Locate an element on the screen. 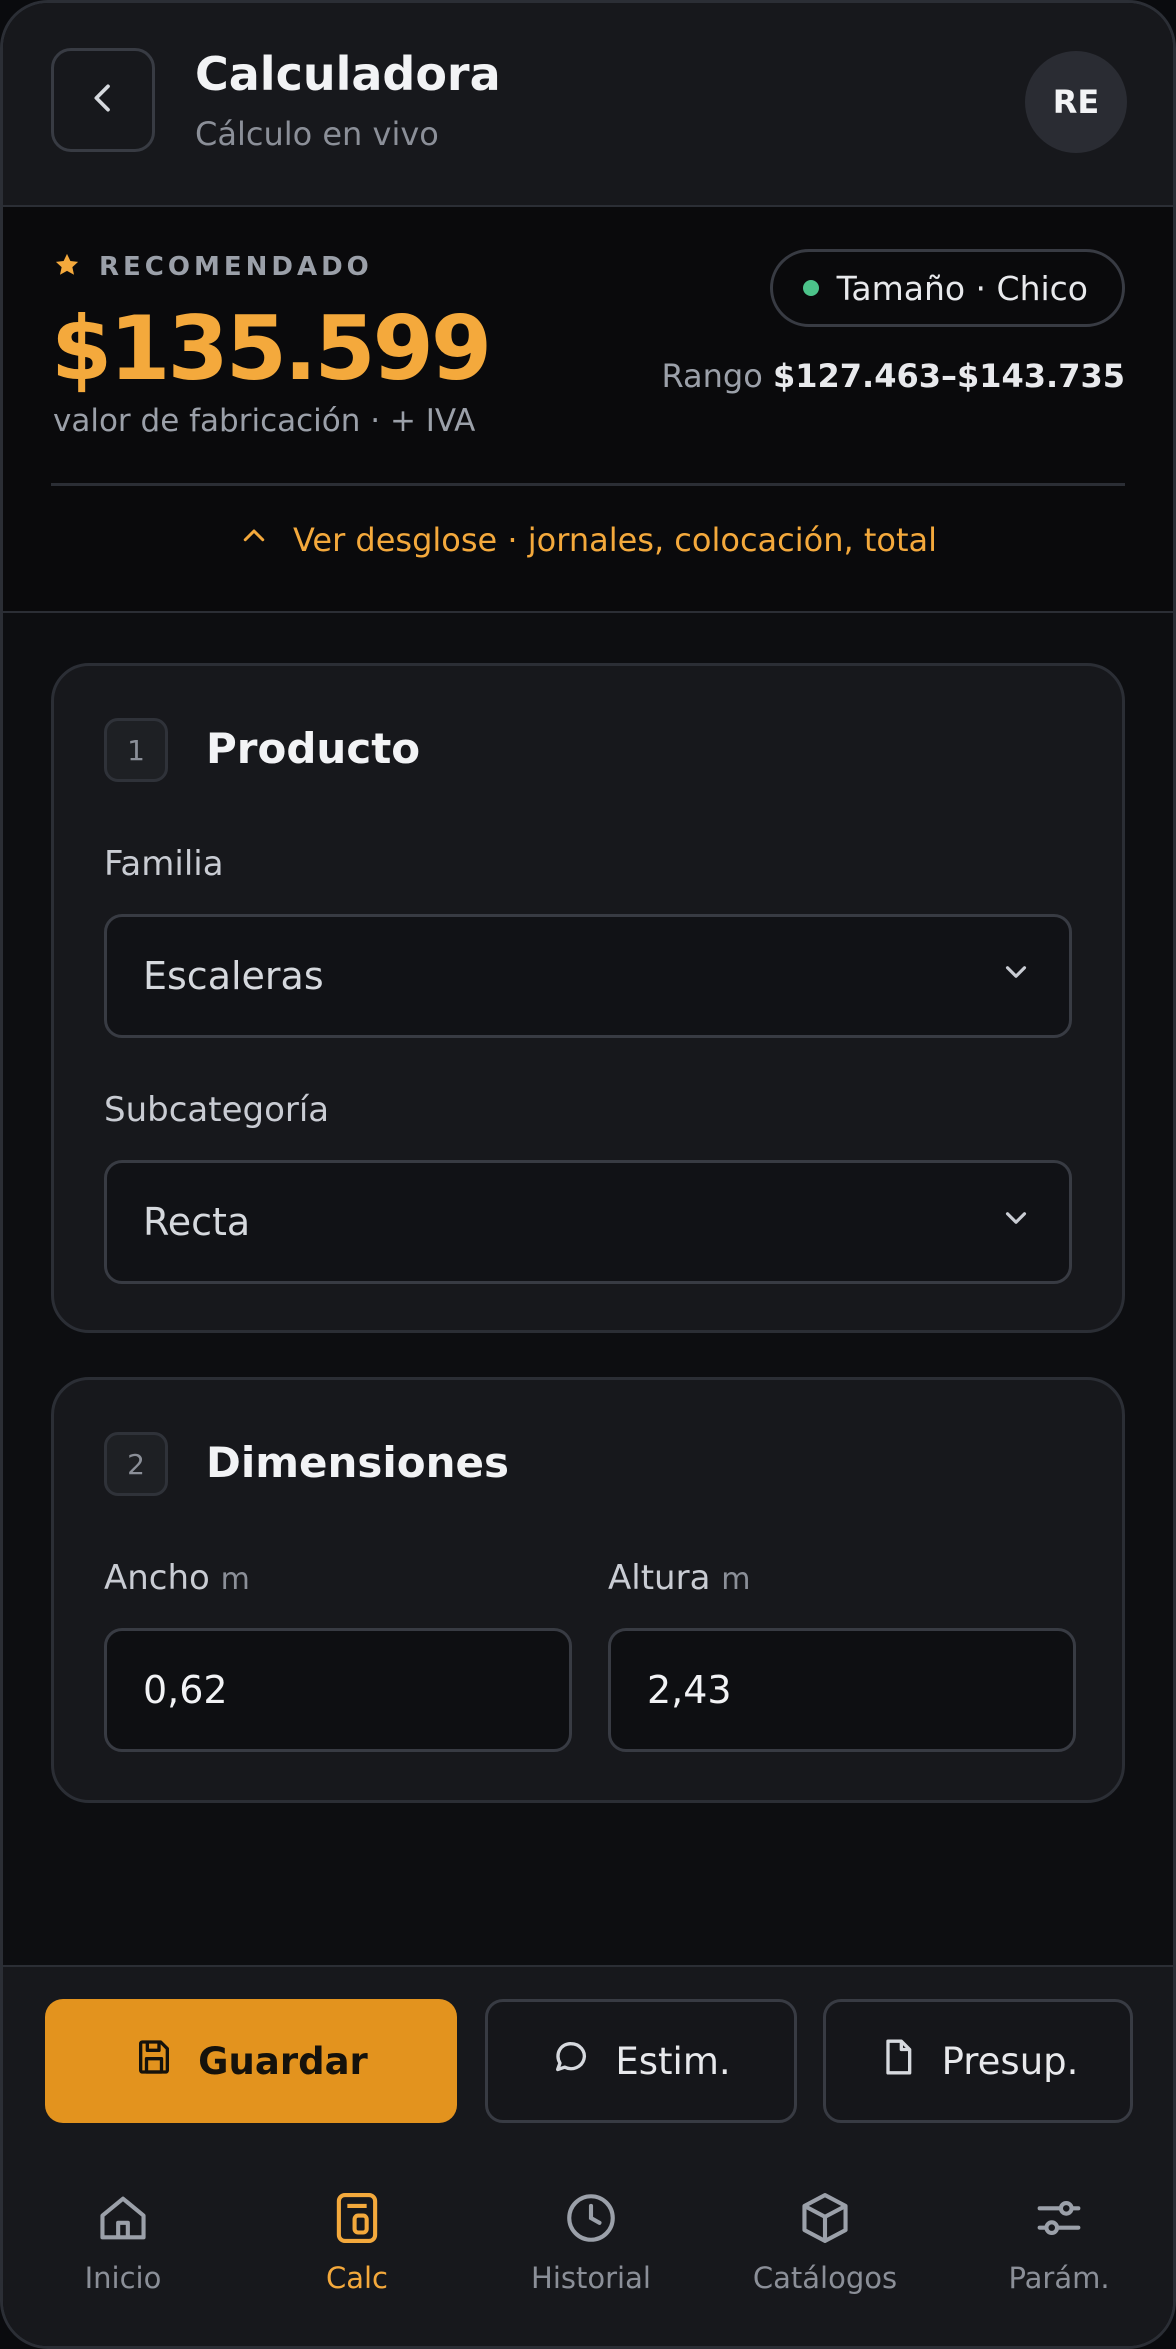 The height and width of the screenshot is (2349, 1176). width-value: 0,62 is located at coordinates (185, 1690).